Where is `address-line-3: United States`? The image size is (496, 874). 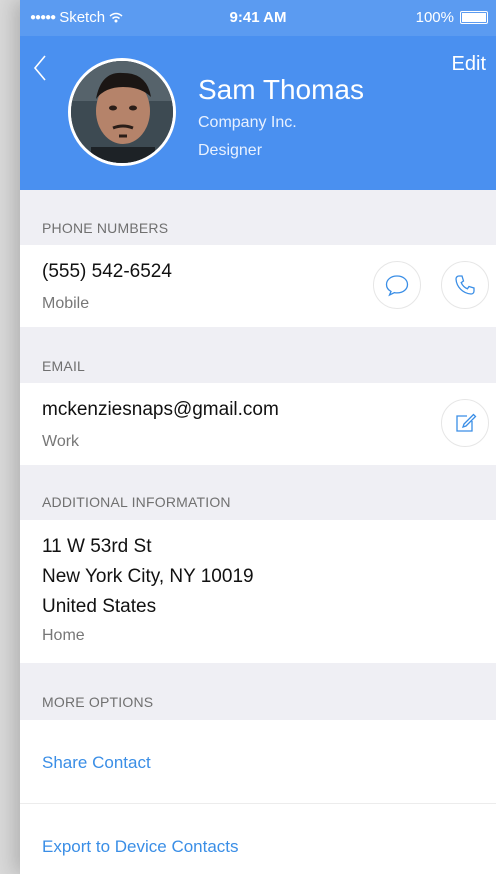 address-line-3: United States is located at coordinates (99, 606).